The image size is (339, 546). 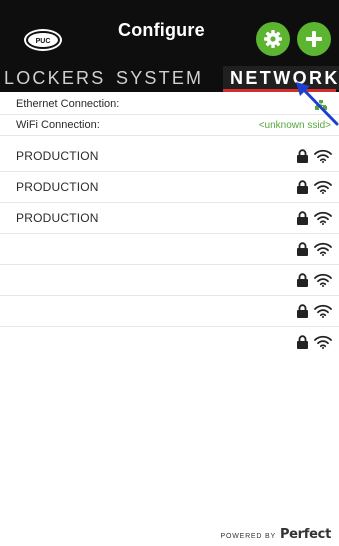 I want to click on settings-button, so click(x=273, y=39).